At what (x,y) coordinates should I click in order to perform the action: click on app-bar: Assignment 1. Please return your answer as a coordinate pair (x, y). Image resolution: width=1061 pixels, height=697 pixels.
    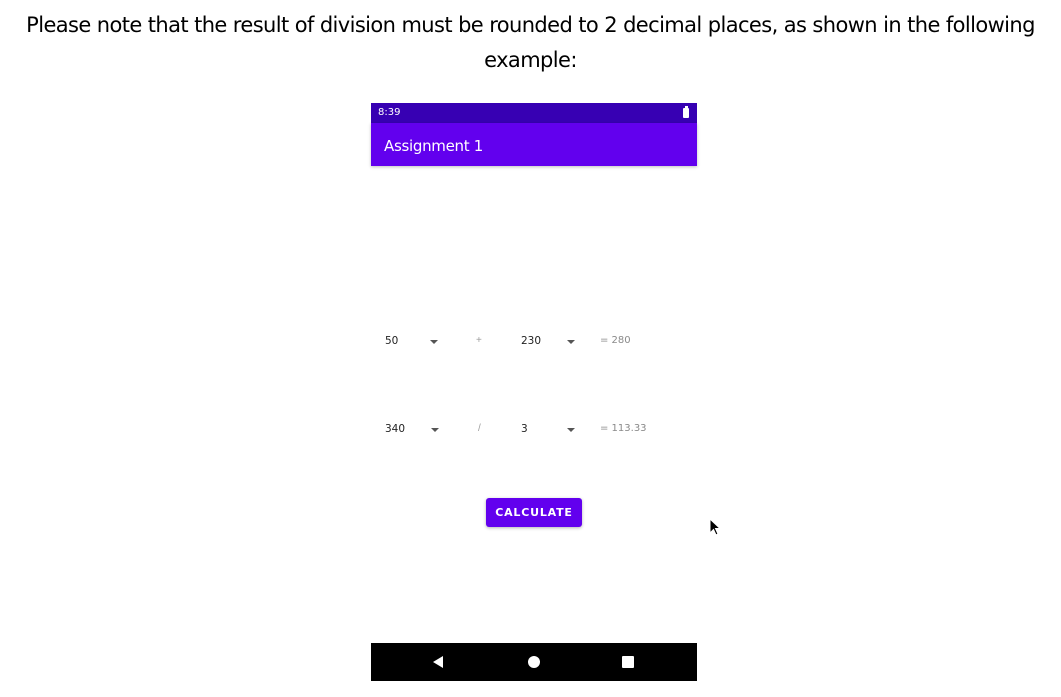
    Looking at the image, I should click on (534, 144).